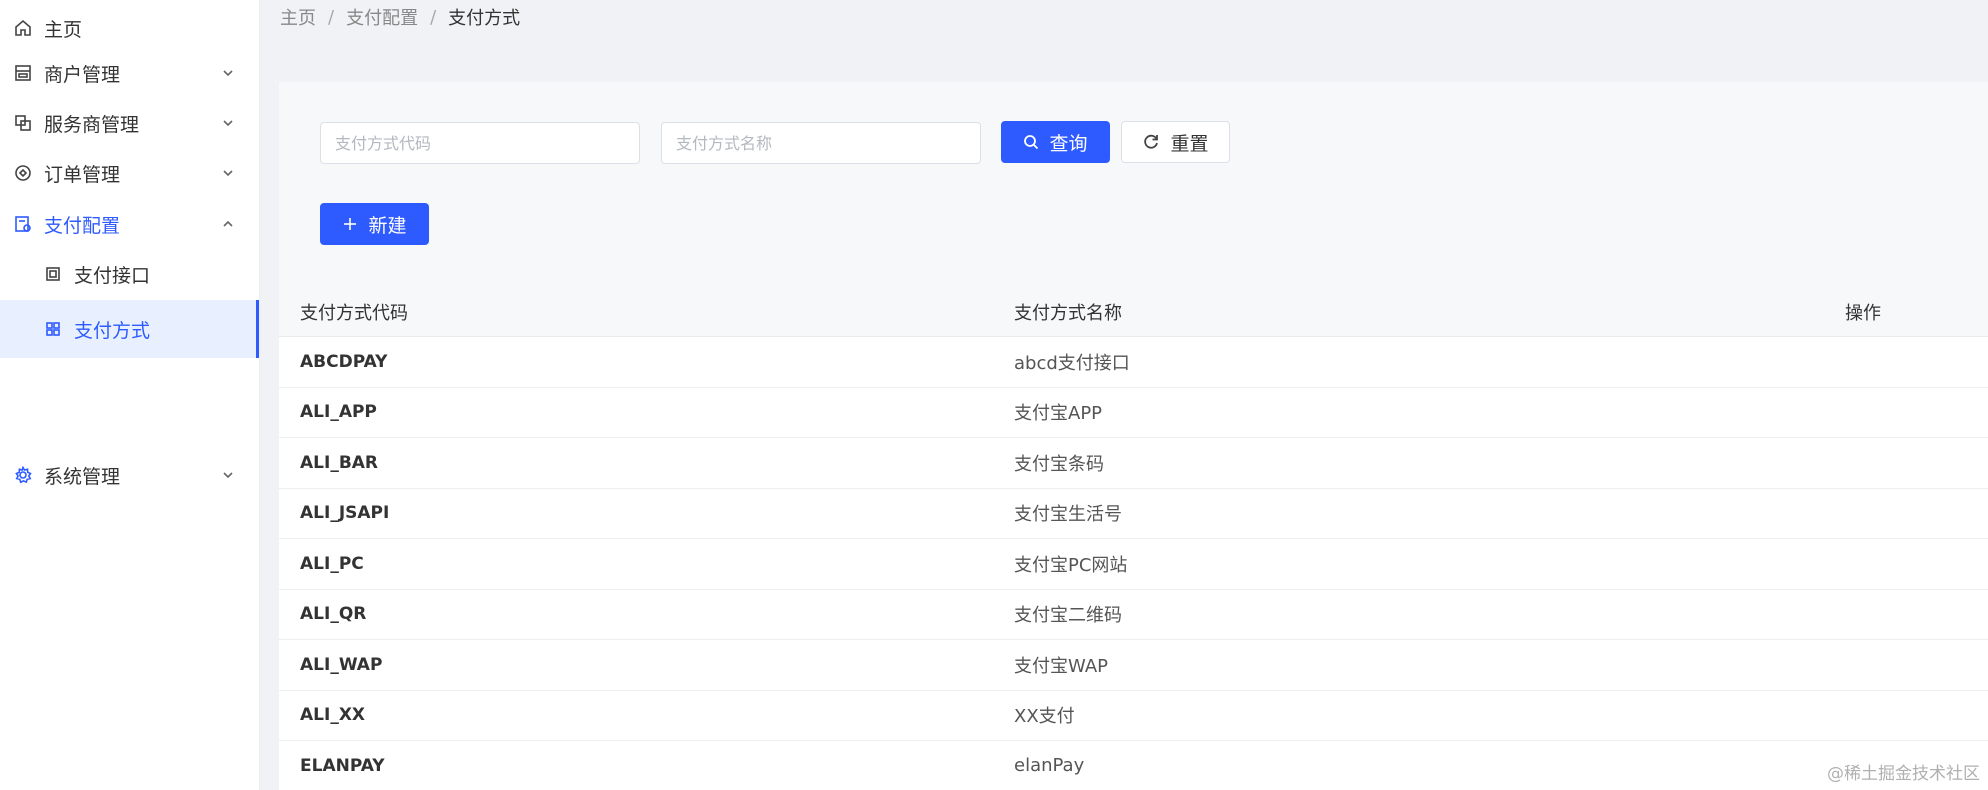  I want to click on square-icon, so click(53, 274).